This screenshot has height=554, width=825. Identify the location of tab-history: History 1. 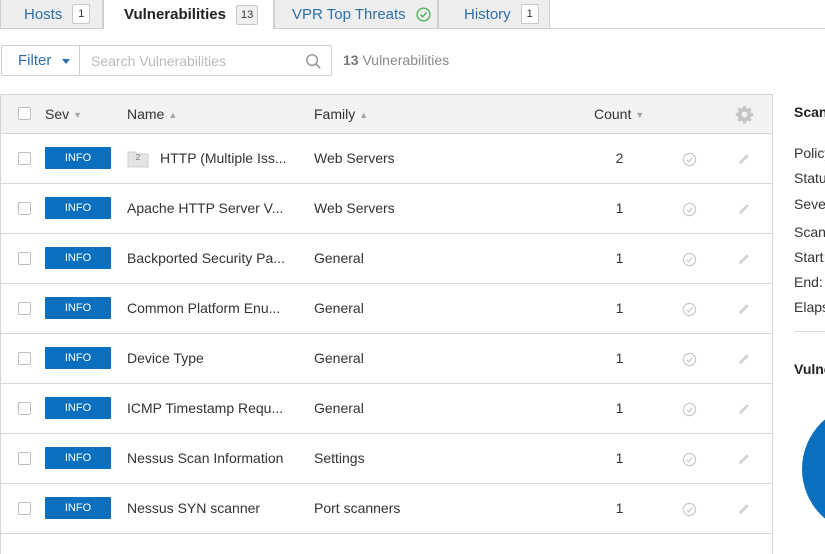
(494, 14).